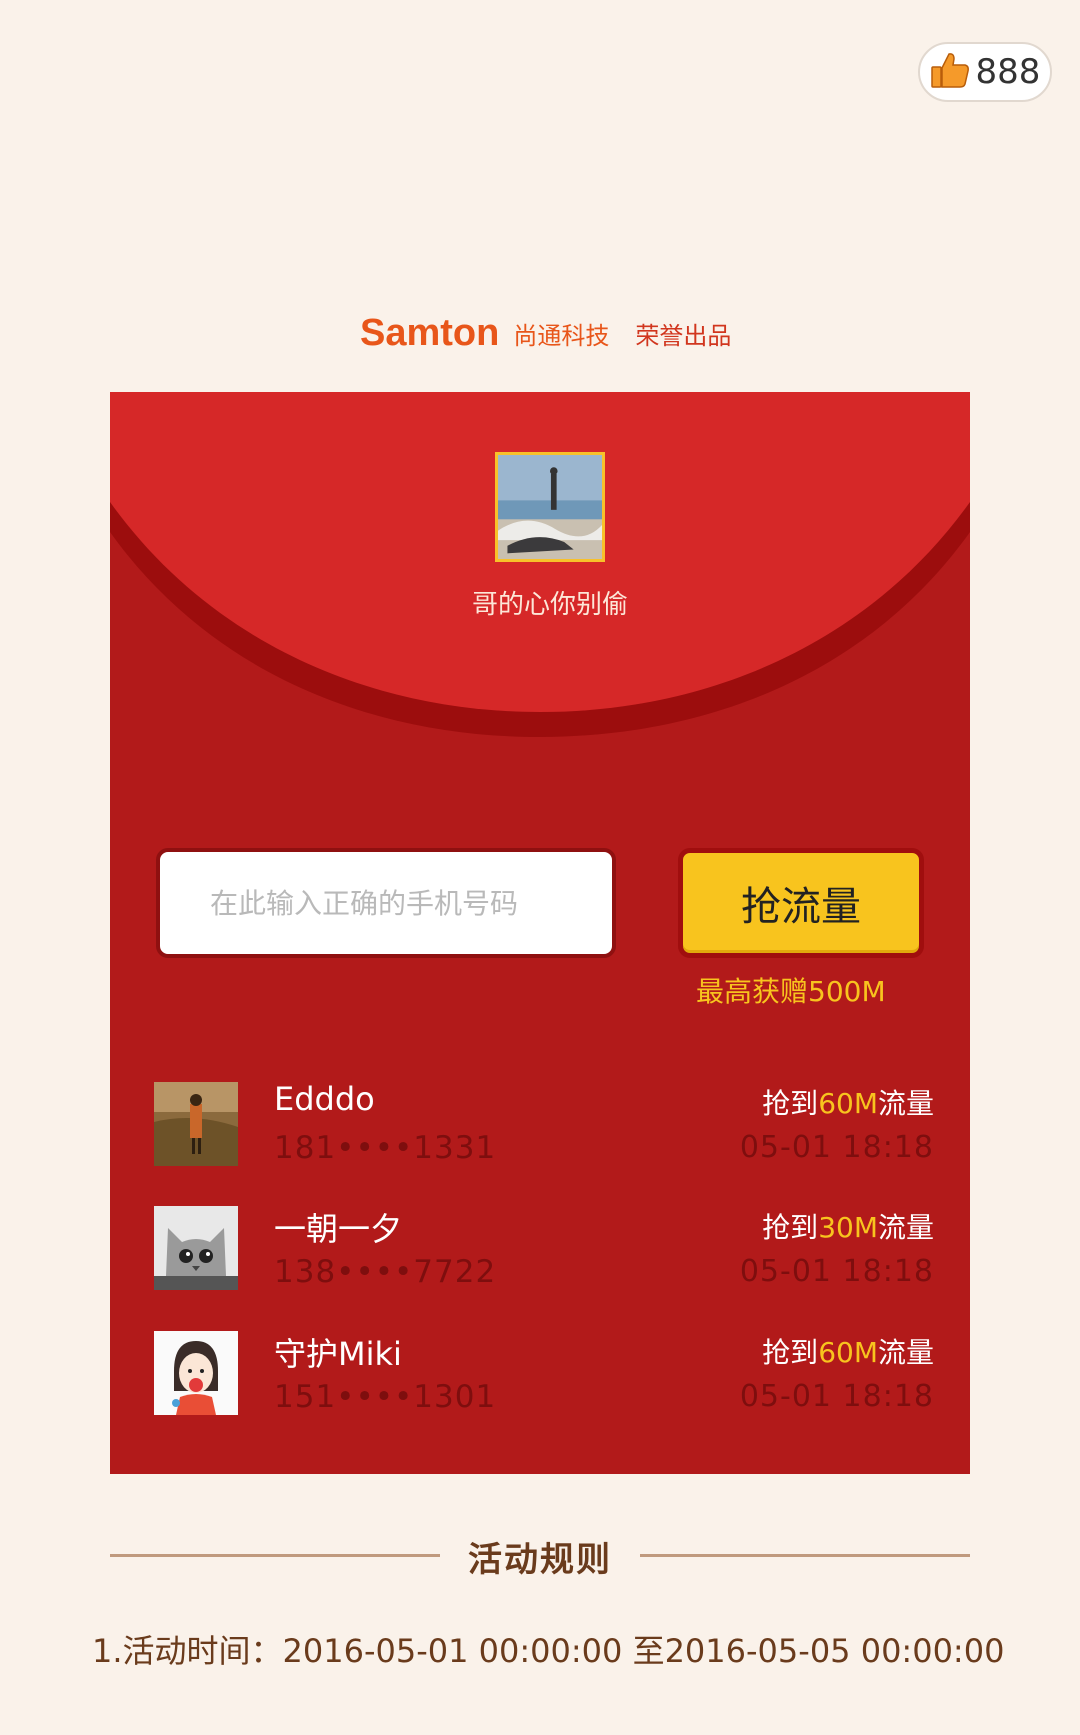 Image resolution: width=1080 pixels, height=1735 pixels. I want to click on divider-right, so click(805, 1555).